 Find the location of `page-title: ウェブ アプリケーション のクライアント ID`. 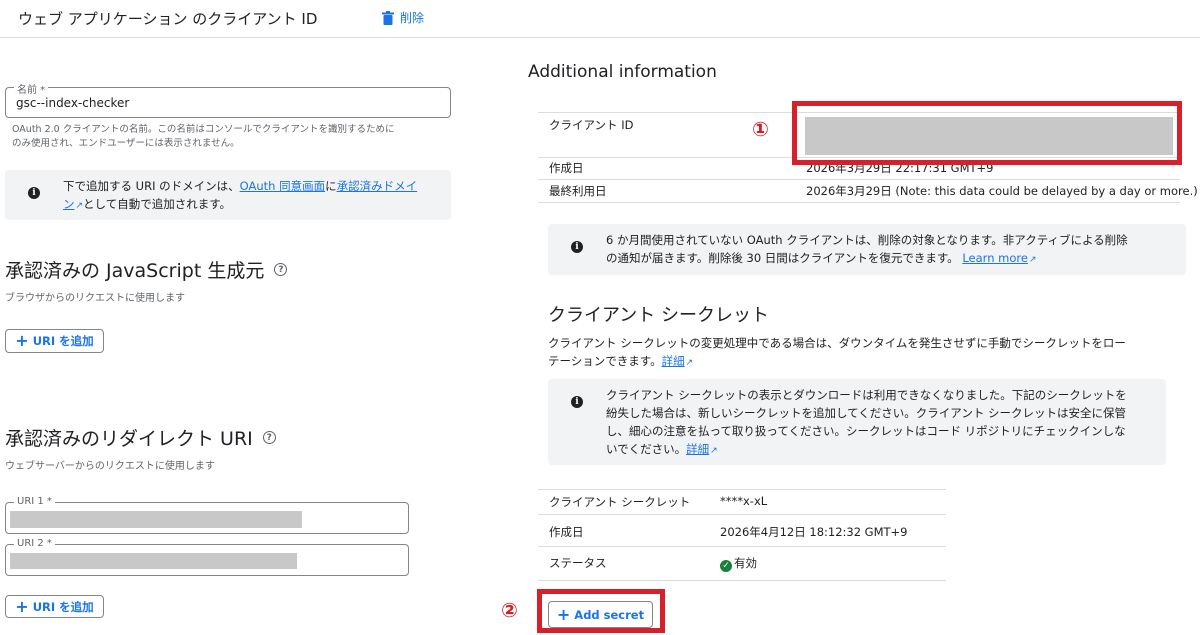

page-title: ウェブ アプリケーション のクライアント ID is located at coordinates (168, 19).